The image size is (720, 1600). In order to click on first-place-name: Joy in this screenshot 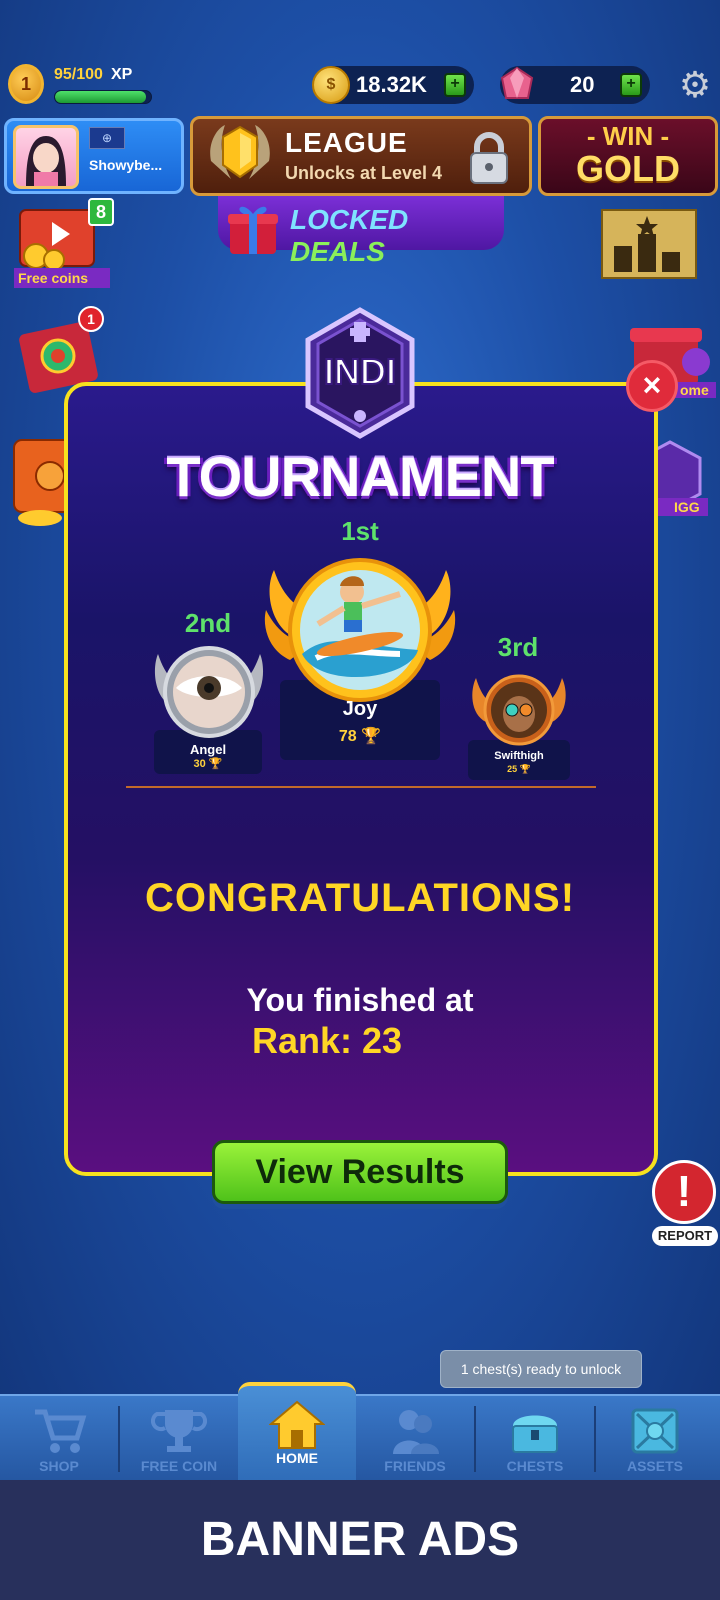, I will do `click(360, 709)`.